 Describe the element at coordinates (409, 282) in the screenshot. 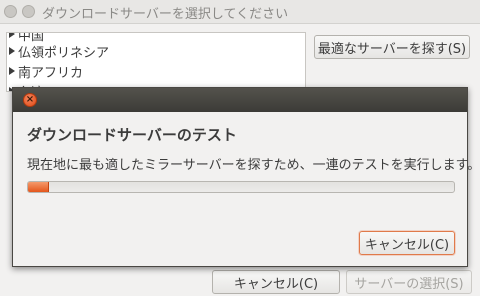

I see `choose-server-button: サーバーの選択(S)` at that location.